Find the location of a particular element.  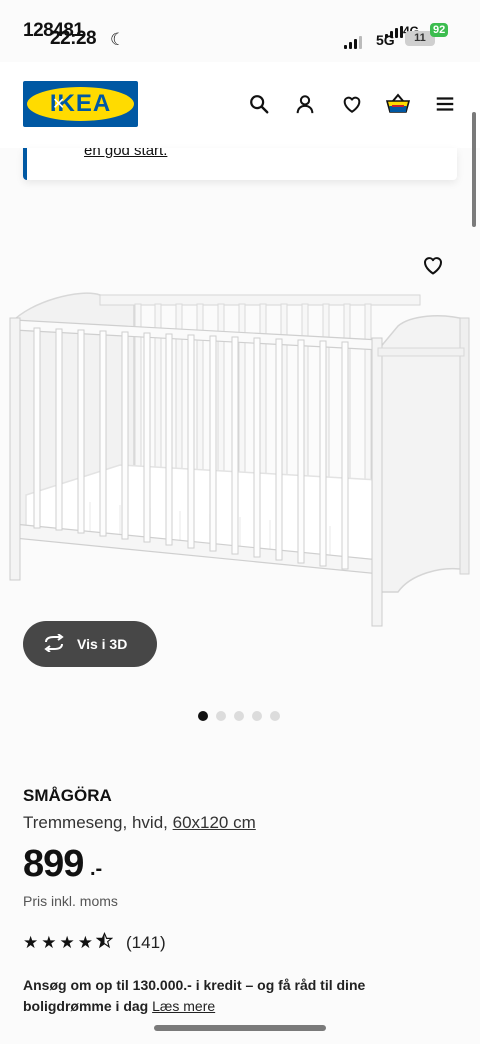

info-banner: en god start. is located at coordinates (240, 164).